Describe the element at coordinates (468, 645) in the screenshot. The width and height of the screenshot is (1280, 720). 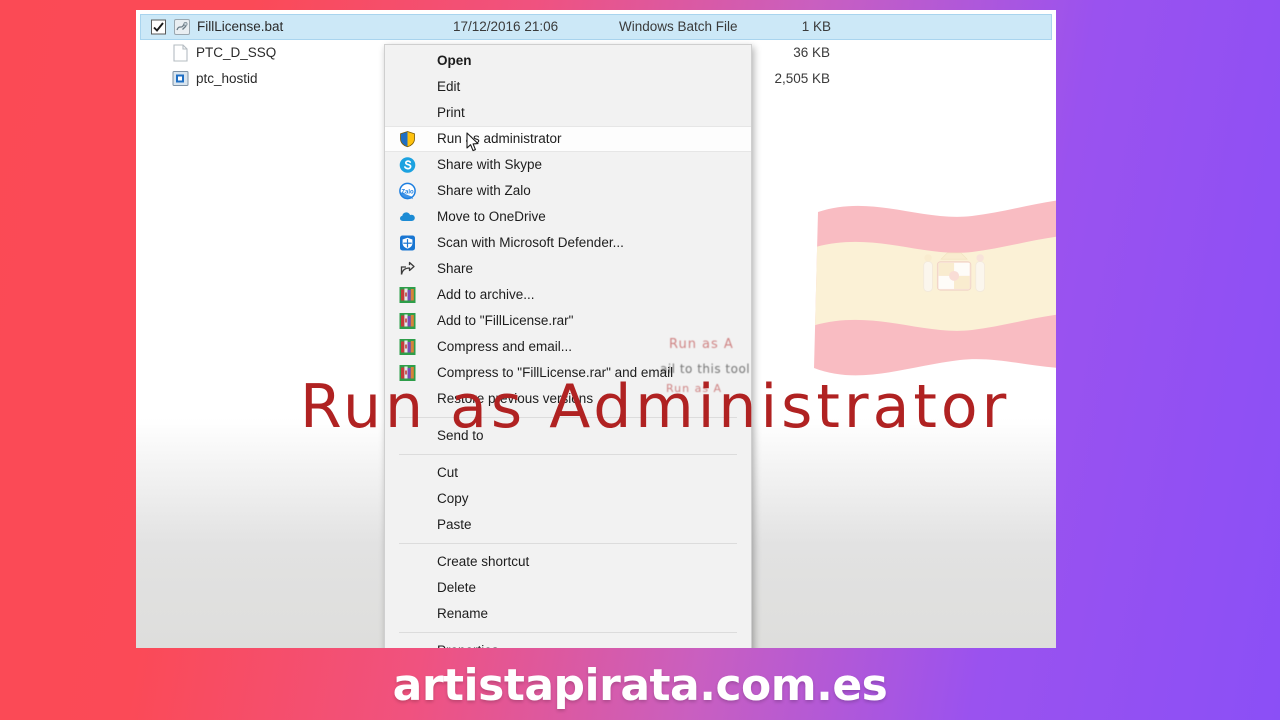
I see `menu-item-label: Properties` at that location.